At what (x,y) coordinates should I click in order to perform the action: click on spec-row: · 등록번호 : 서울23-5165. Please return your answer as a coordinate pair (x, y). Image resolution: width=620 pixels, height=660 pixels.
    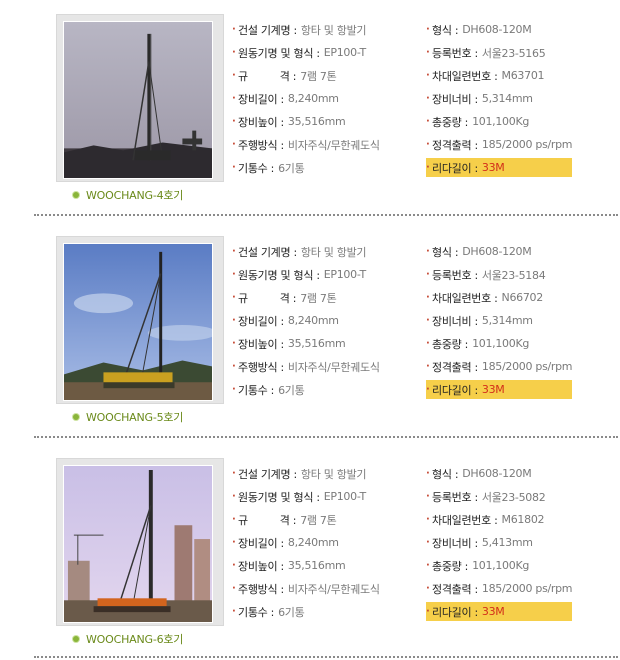
    Looking at the image, I should click on (486, 53).